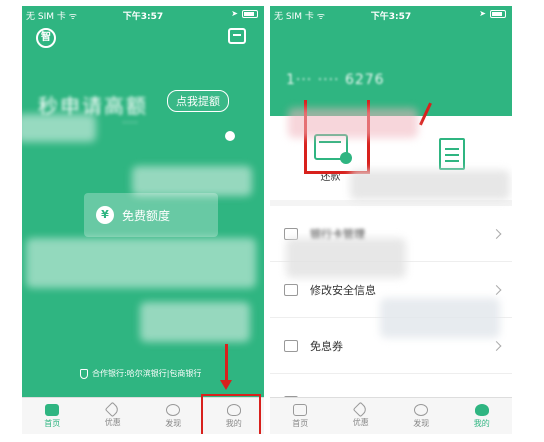 This screenshot has height=442, width=544. I want to click on tab-label: 我的, so click(481, 423).